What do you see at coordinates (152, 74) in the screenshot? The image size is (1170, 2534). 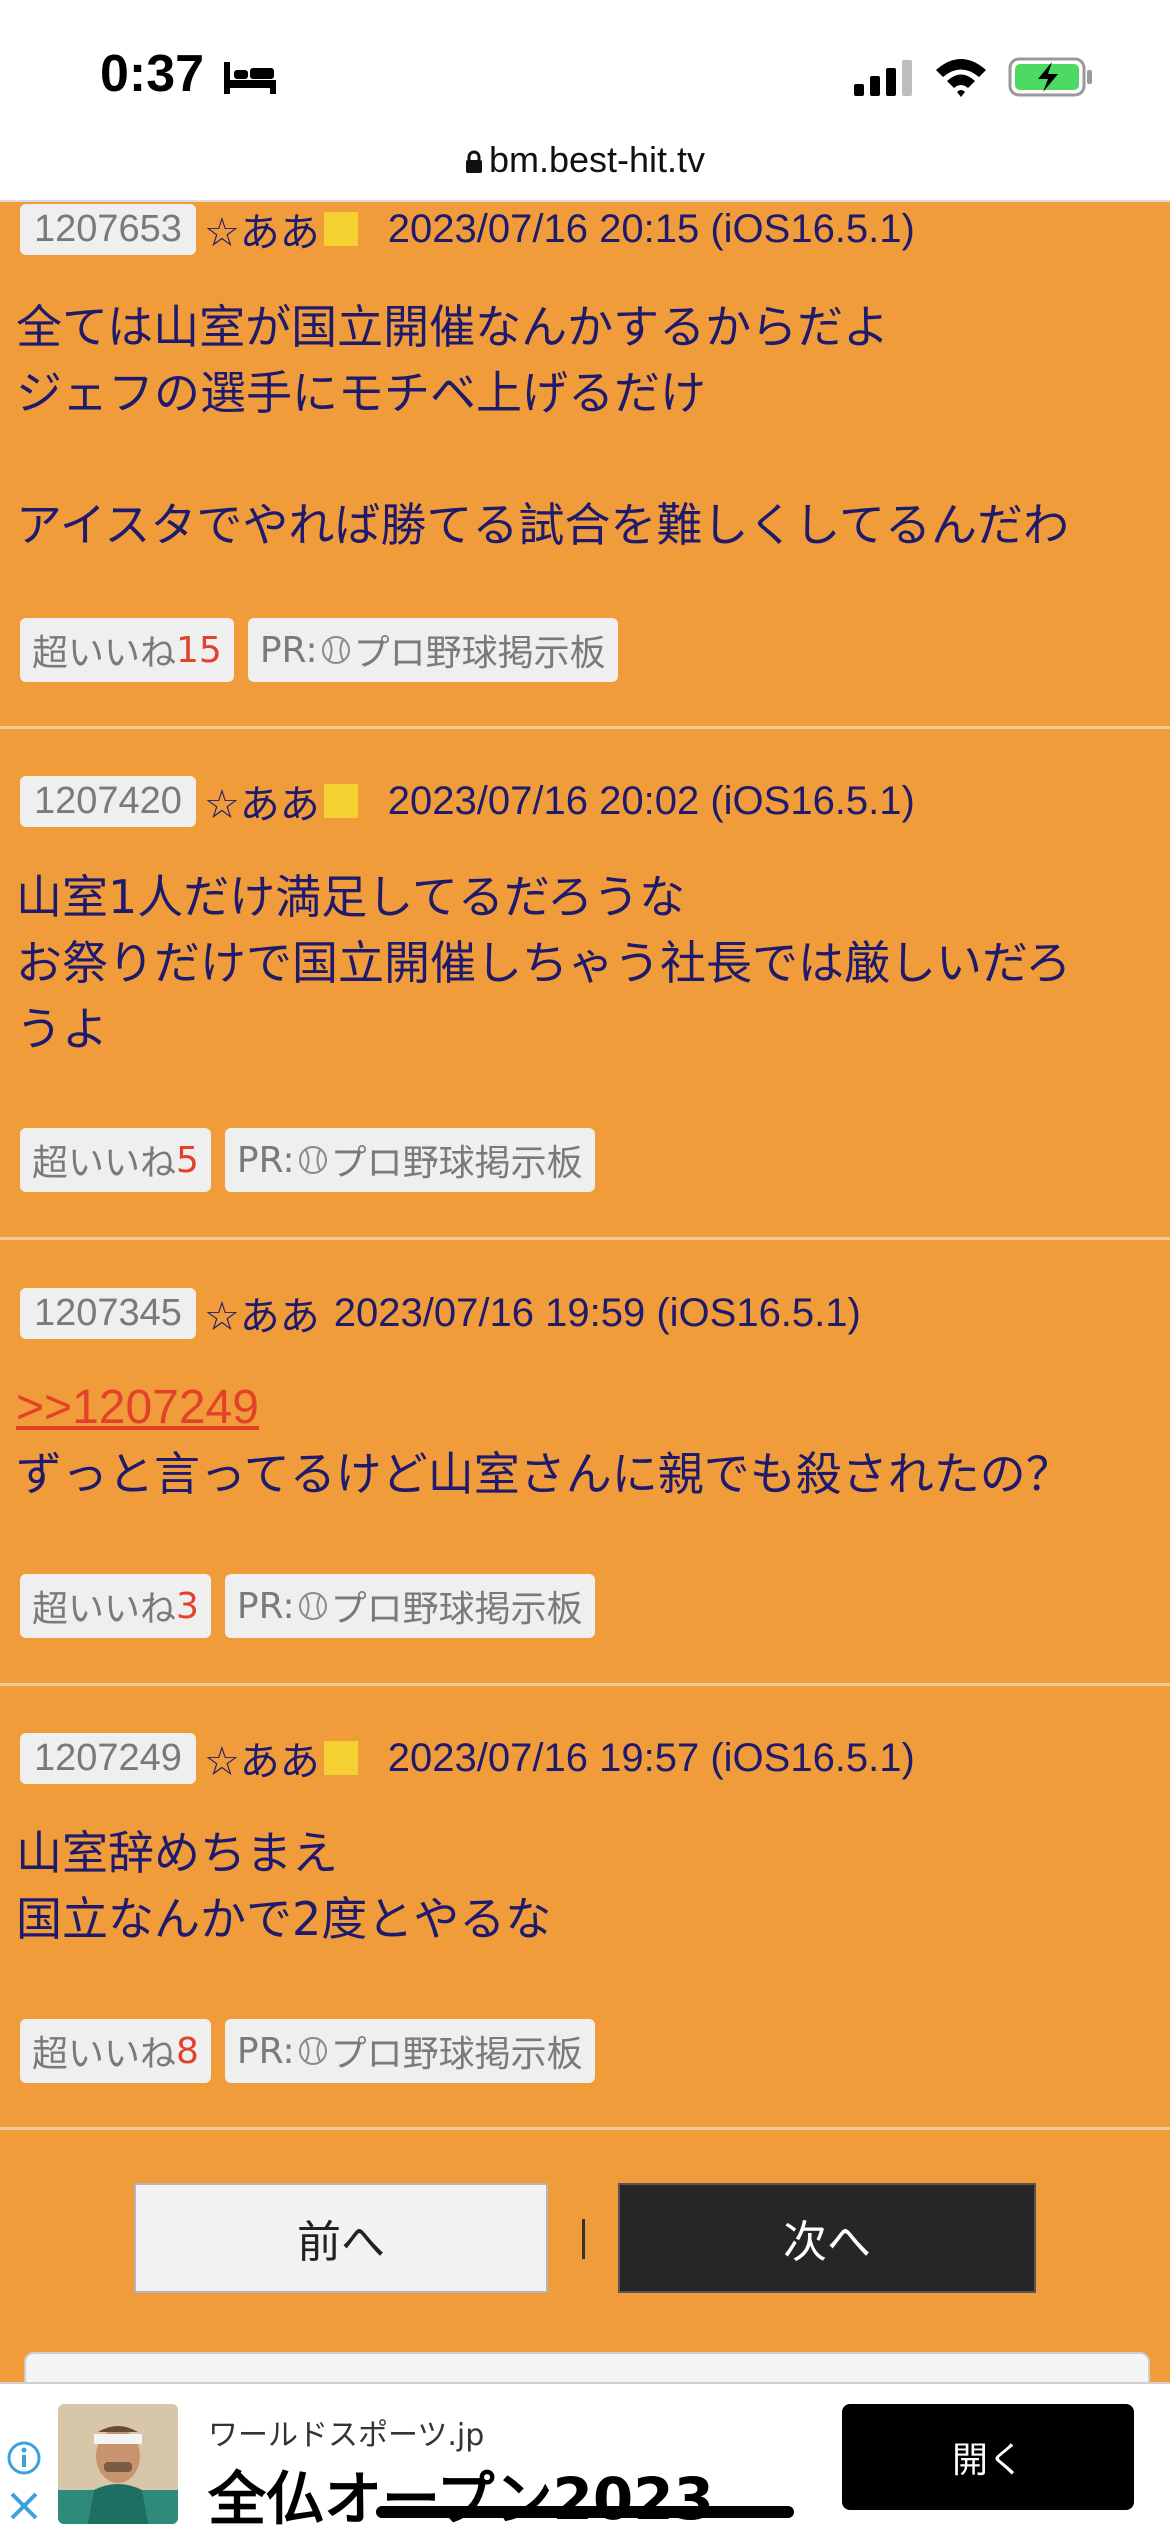 I see `status-time: 0:37` at bounding box center [152, 74].